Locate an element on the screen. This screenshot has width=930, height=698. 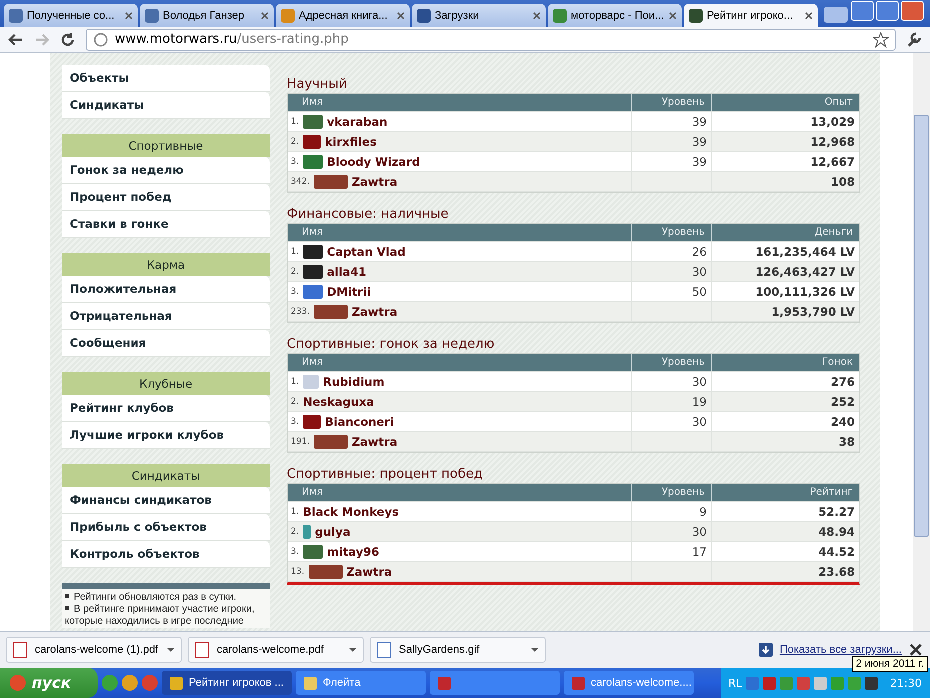
score-value: 276 is located at coordinates (842, 381).